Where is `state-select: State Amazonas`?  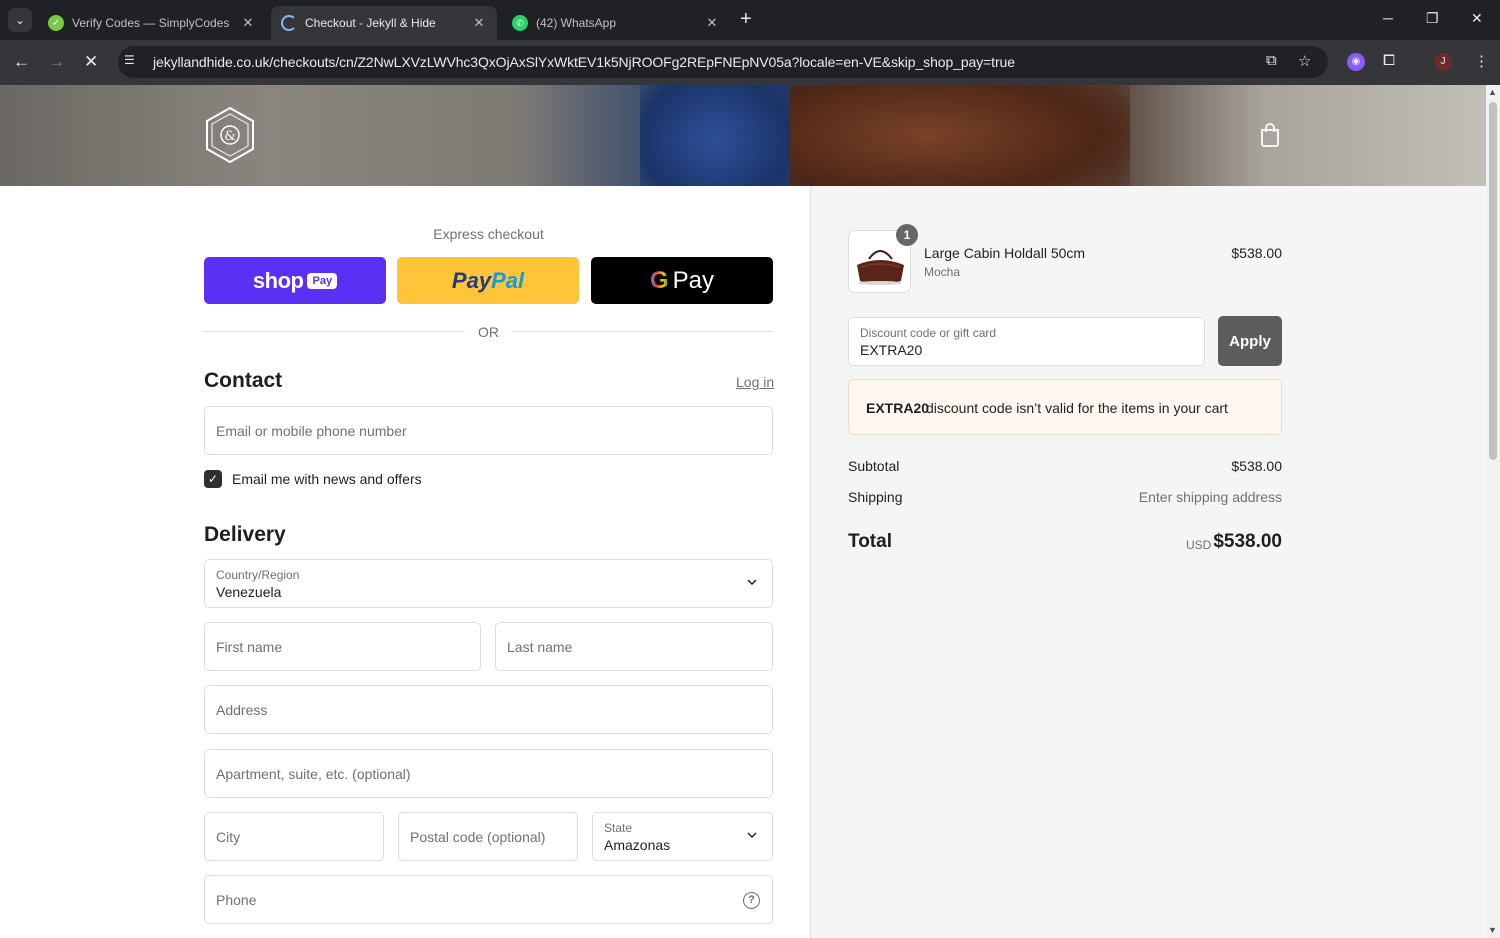
state-select: State Amazonas is located at coordinates (682, 836).